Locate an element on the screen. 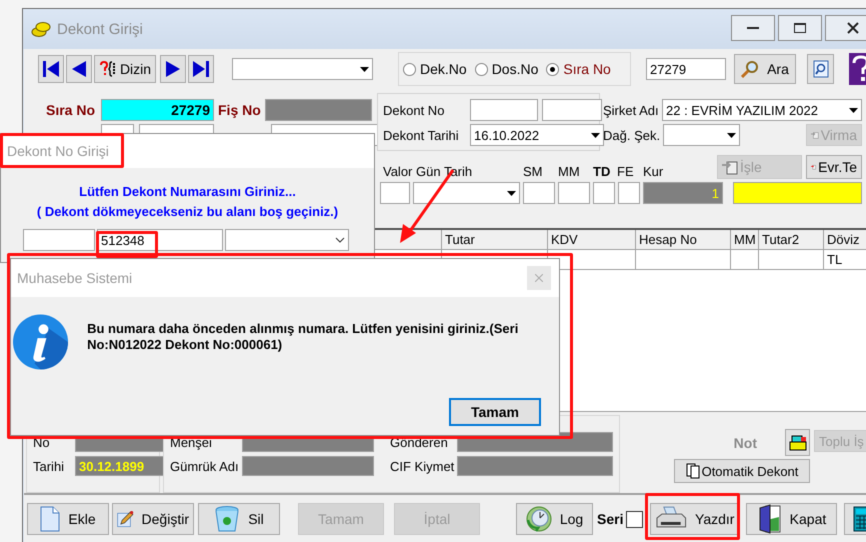 Image resolution: width=866 pixels, height=542 pixels. checkbox is located at coordinates (635, 519).